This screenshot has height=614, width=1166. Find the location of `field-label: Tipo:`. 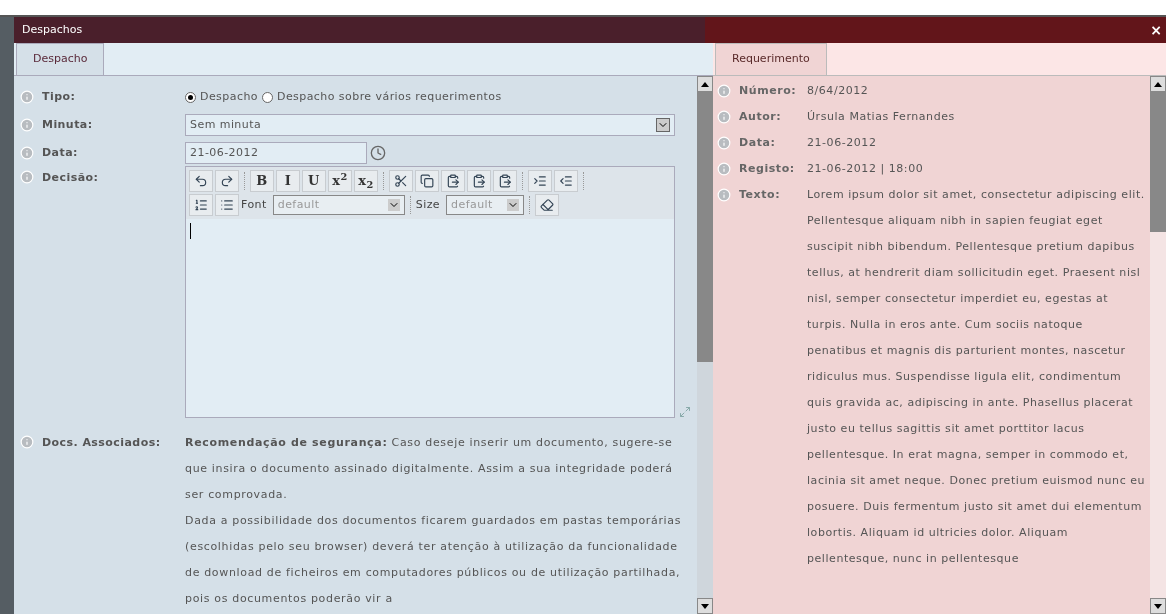

field-label: Tipo: is located at coordinates (59, 96).